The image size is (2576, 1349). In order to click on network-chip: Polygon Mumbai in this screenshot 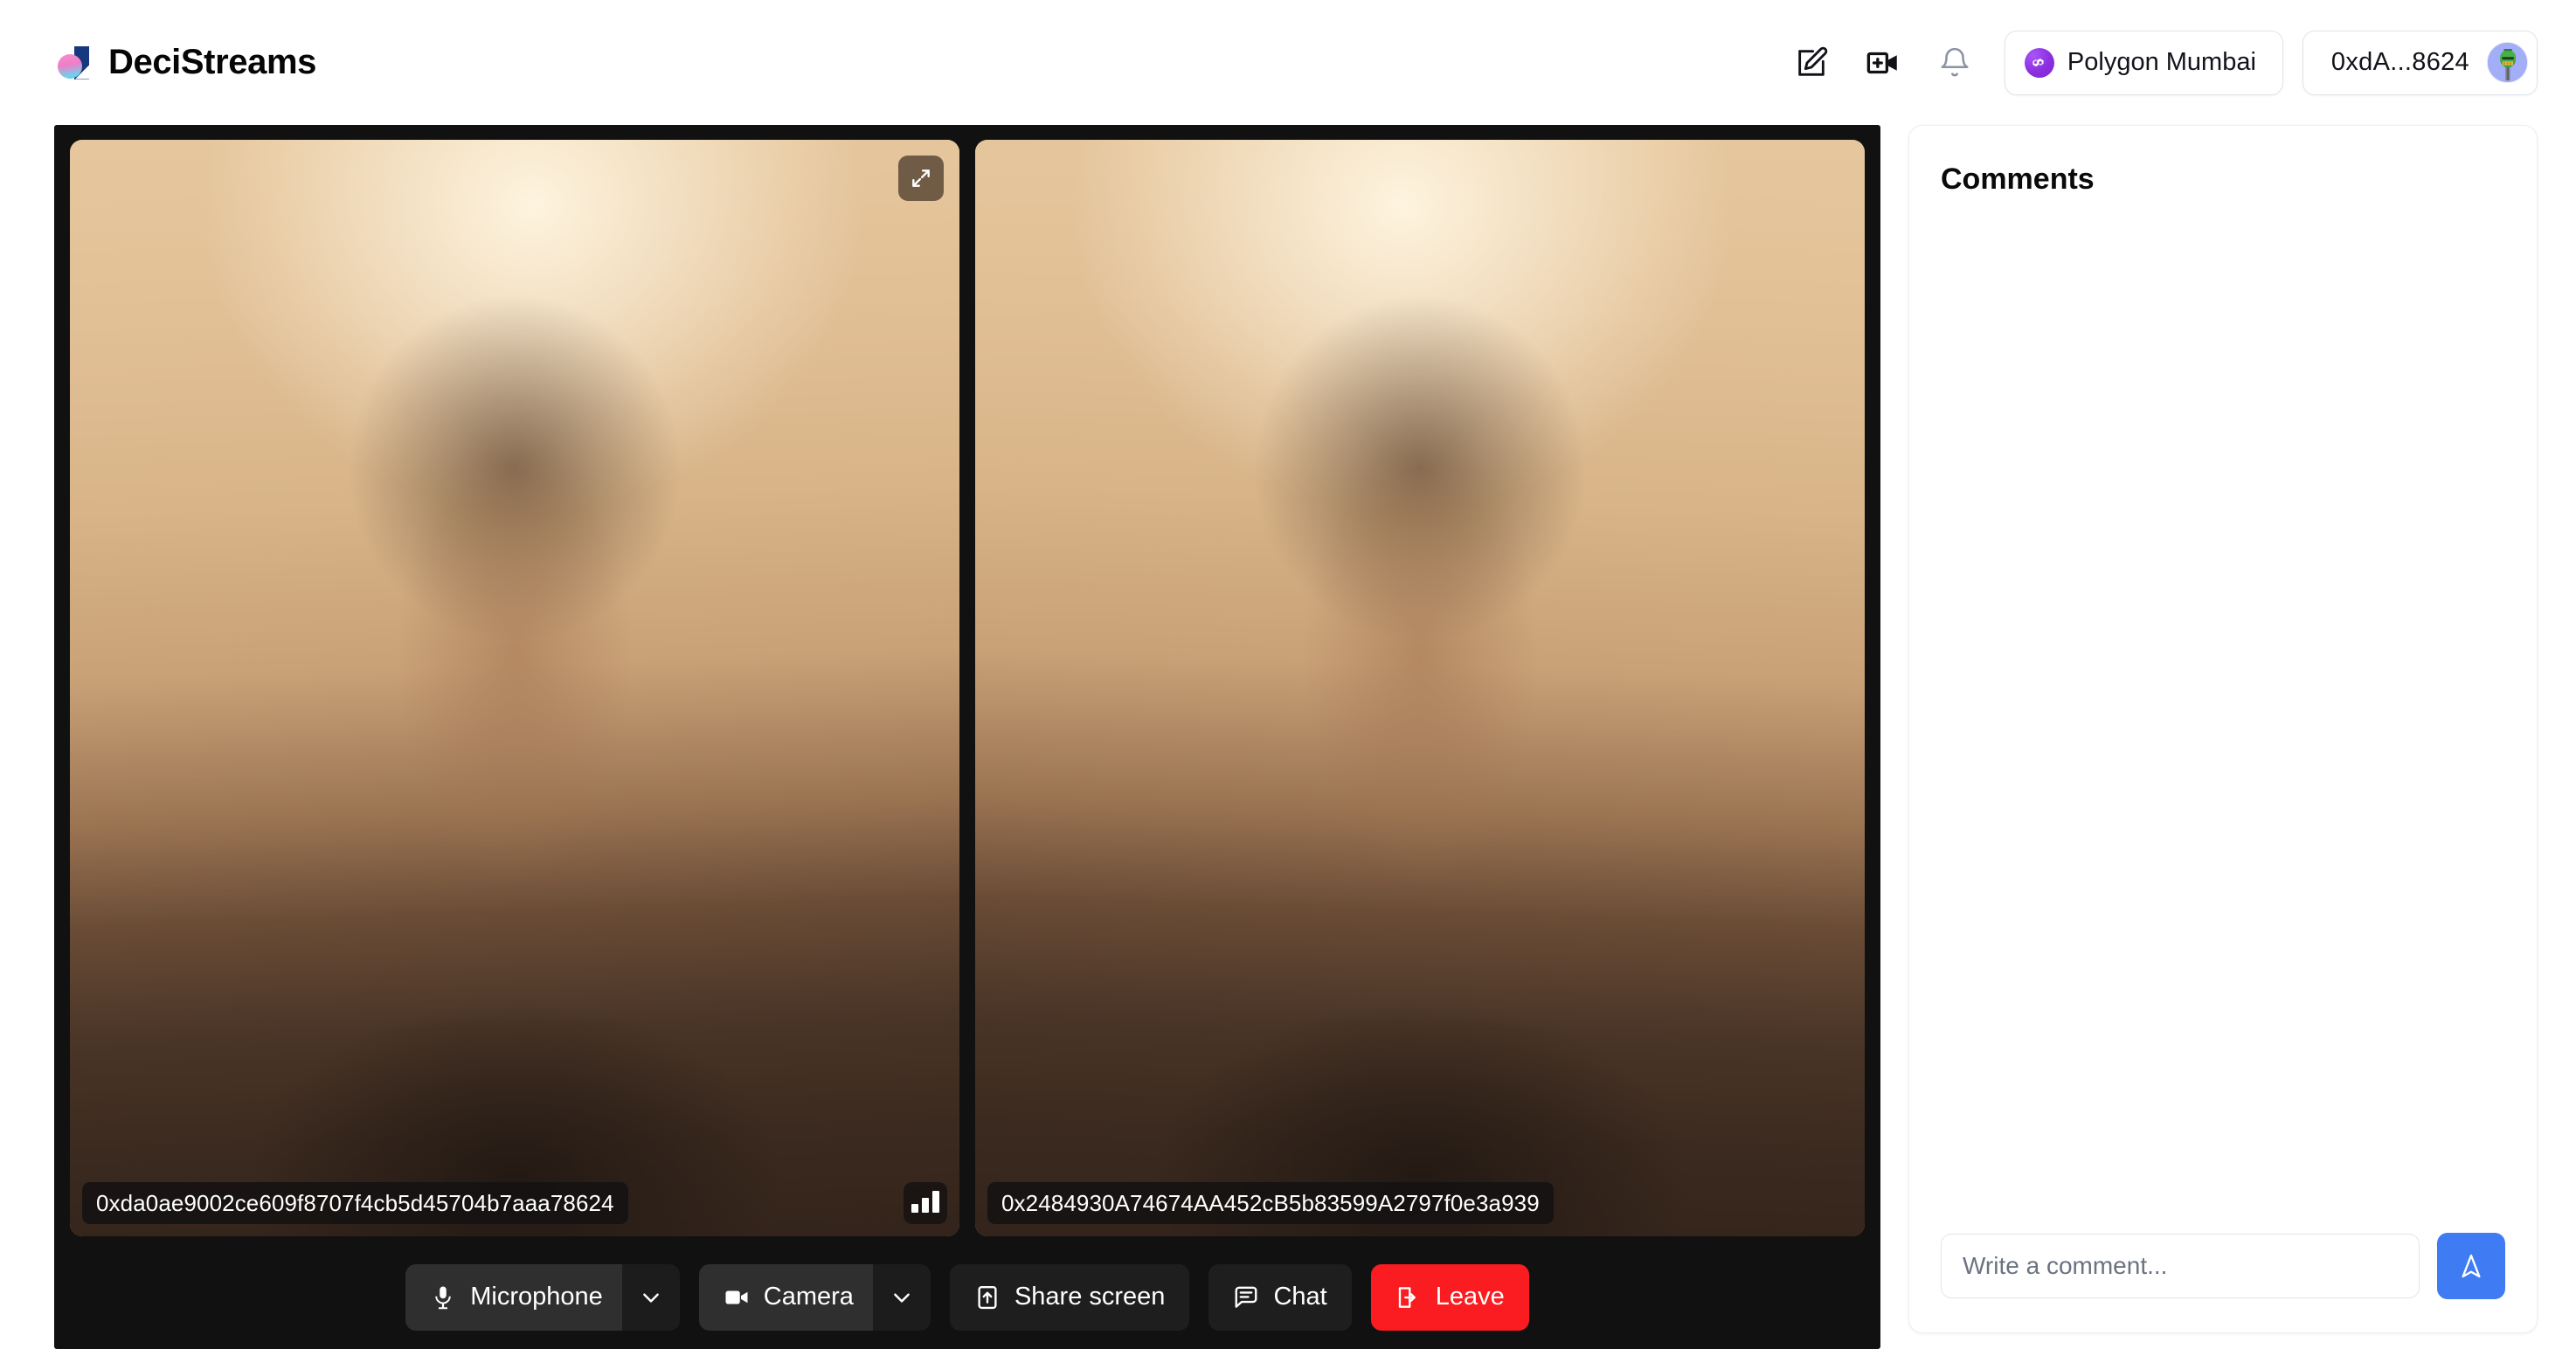, I will do `click(2143, 62)`.